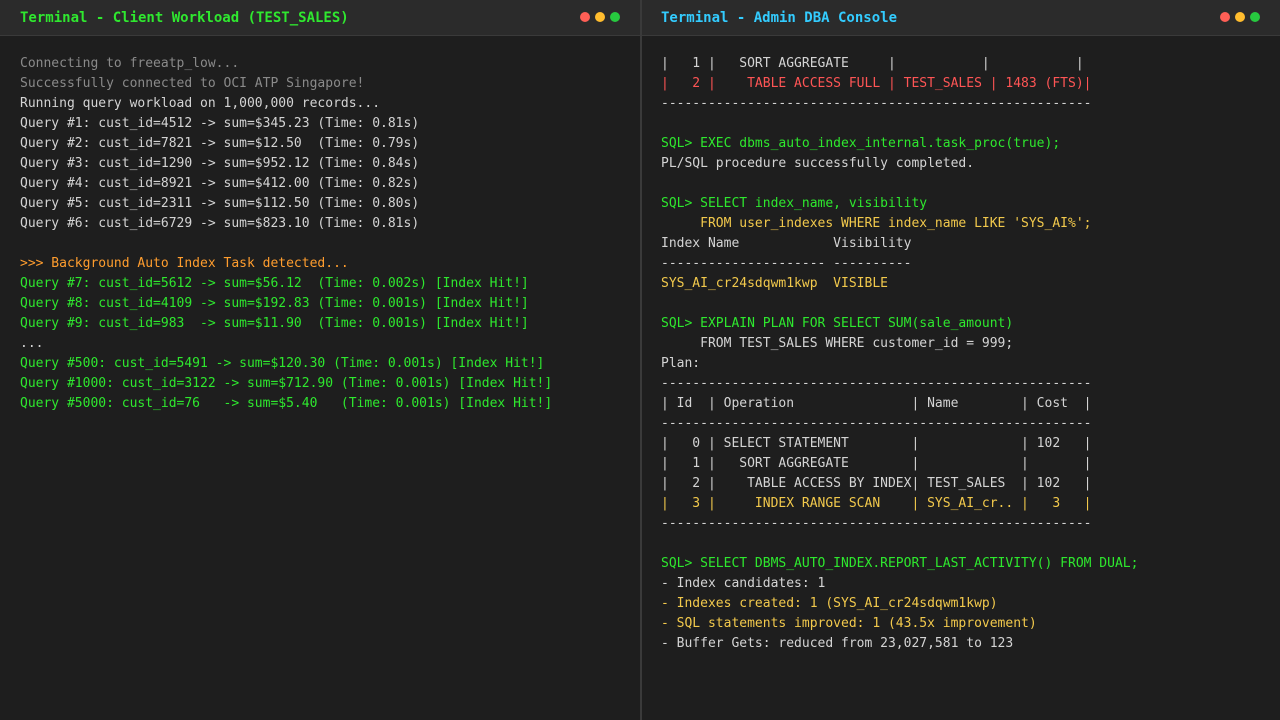 The width and height of the screenshot is (1280, 720). Describe the element at coordinates (961, 18) in the screenshot. I see `terminal-titlebar: Terminal - Admin DBA Console` at that location.